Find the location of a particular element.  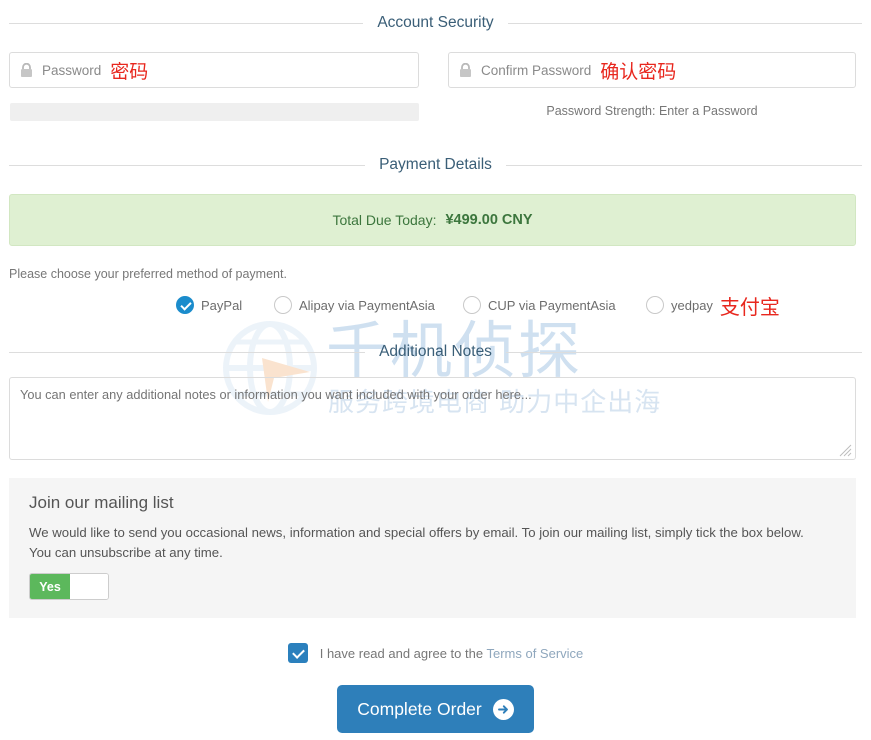

section-header-account-security: Account Security is located at coordinates (435, 23).